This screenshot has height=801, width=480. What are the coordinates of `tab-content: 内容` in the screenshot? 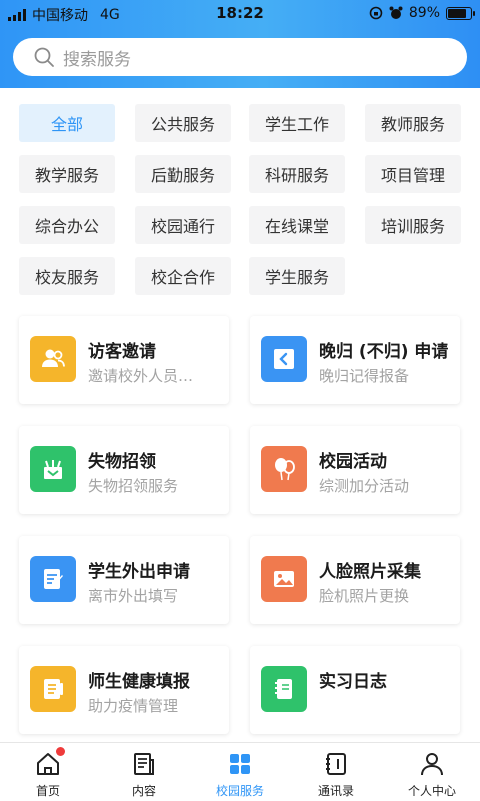 It's located at (144, 772).